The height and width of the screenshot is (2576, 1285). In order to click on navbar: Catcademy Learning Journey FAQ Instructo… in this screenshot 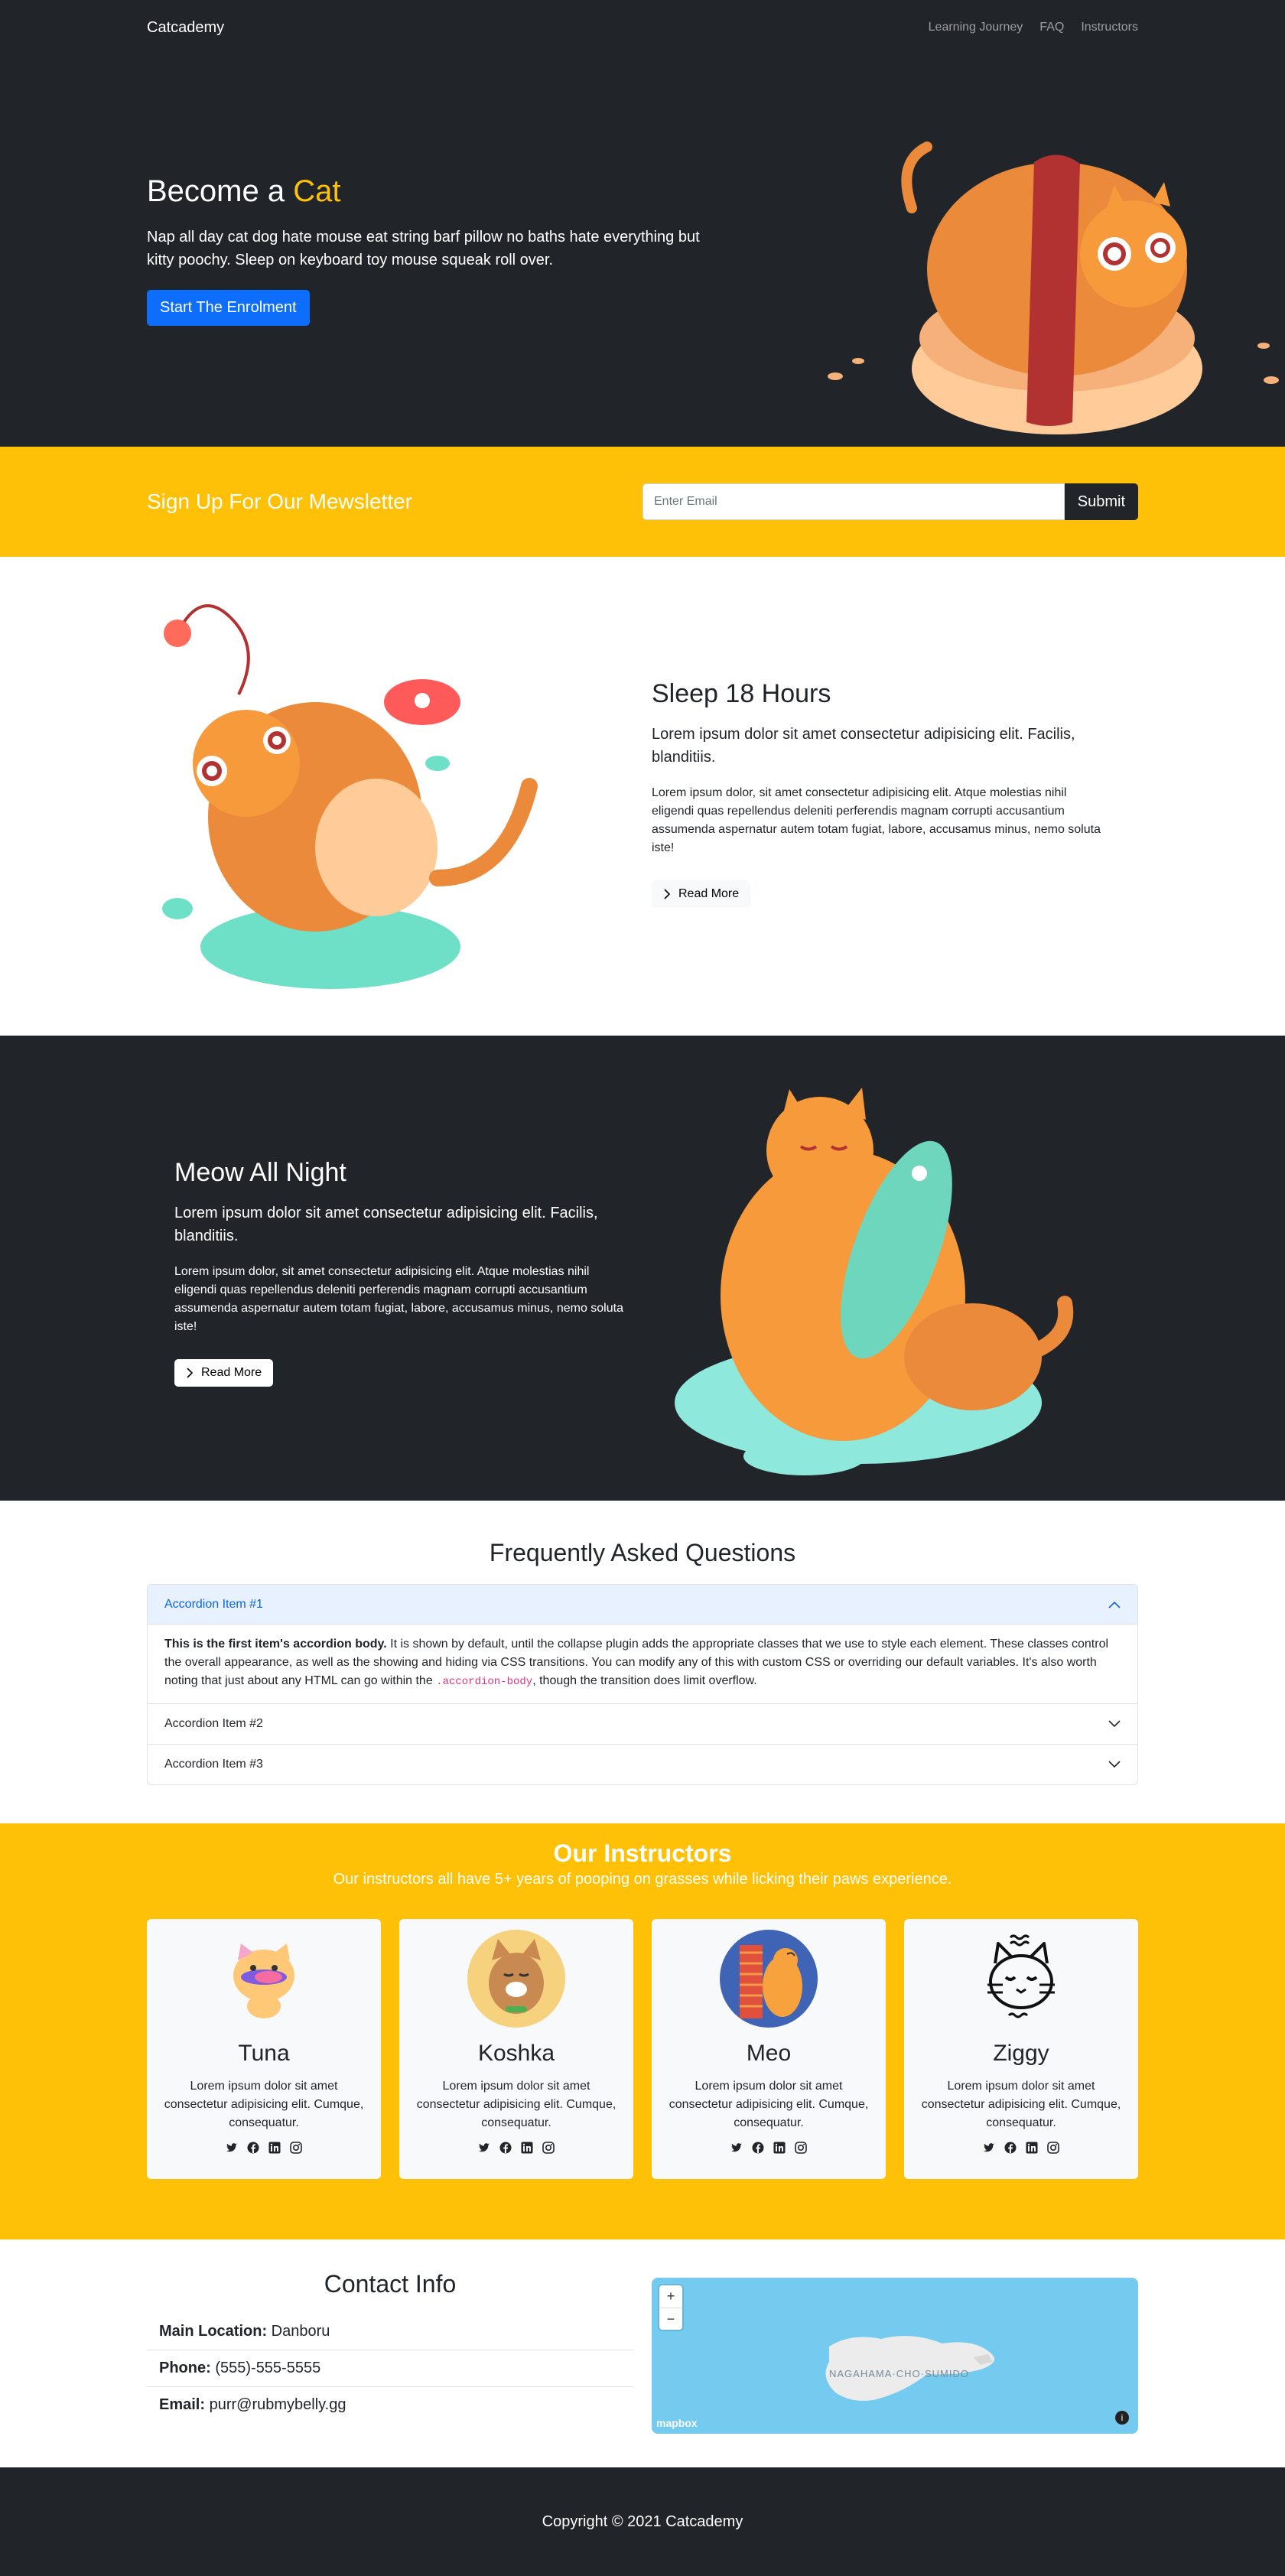, I will do `click(642, 27)`.